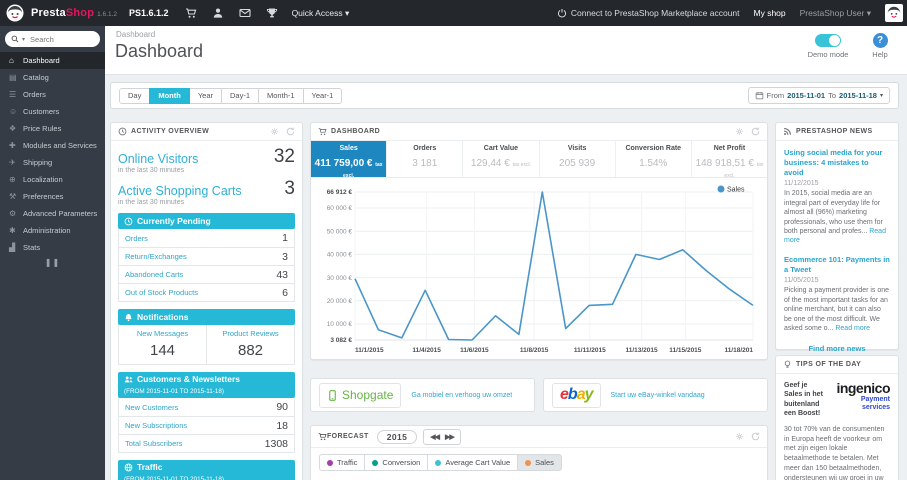  I want to click on my-shop-link: My shop, so click(770, 13).